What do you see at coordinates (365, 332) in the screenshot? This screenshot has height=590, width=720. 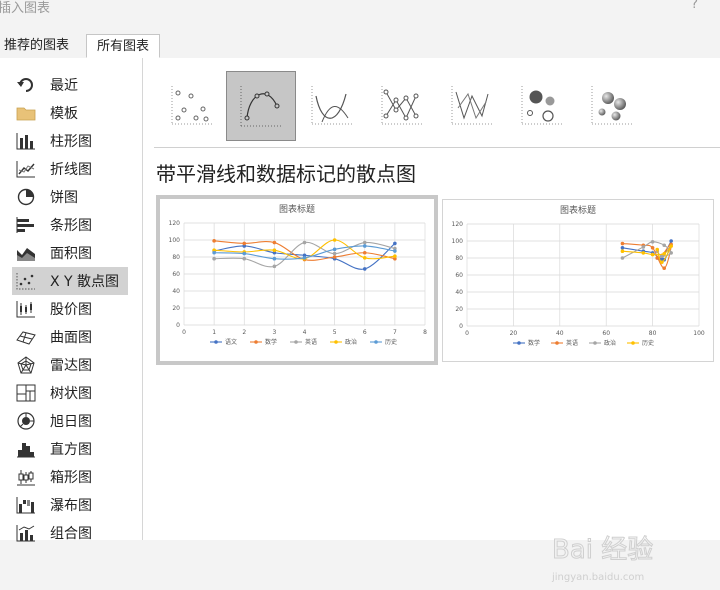 I see `x-tick-label: 6` at bounding box center [365, 332].